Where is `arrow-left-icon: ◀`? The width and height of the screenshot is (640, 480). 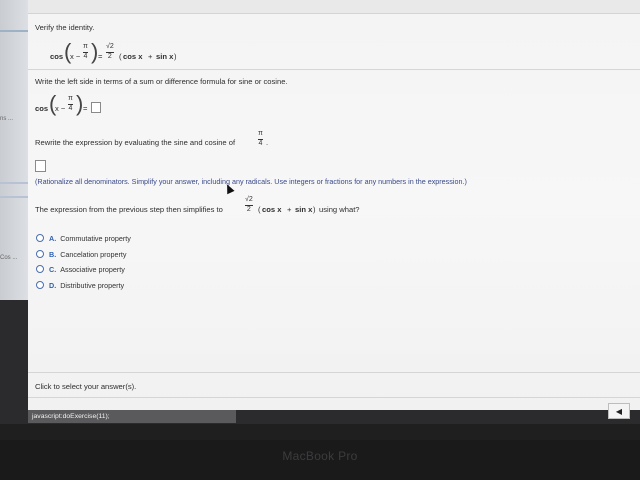 arrow-left-icon: ◀ is located at coordinates (619, 411).